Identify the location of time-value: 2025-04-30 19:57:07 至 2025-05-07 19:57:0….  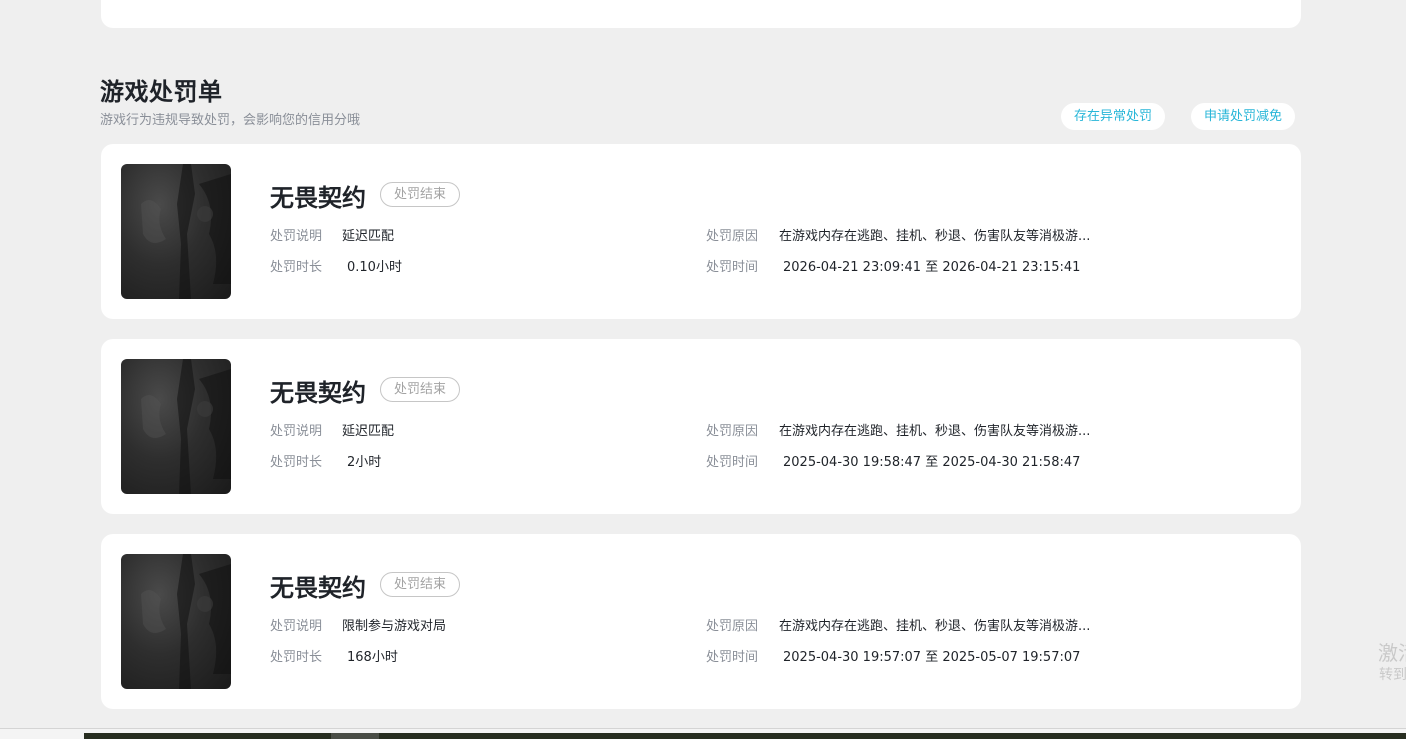
(932, 657).